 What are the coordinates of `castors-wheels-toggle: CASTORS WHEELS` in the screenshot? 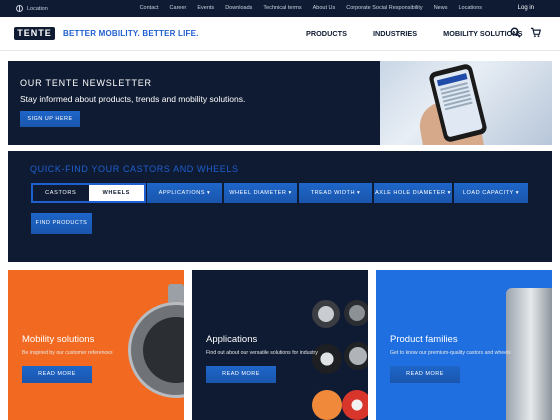 It's located at (88, 193).